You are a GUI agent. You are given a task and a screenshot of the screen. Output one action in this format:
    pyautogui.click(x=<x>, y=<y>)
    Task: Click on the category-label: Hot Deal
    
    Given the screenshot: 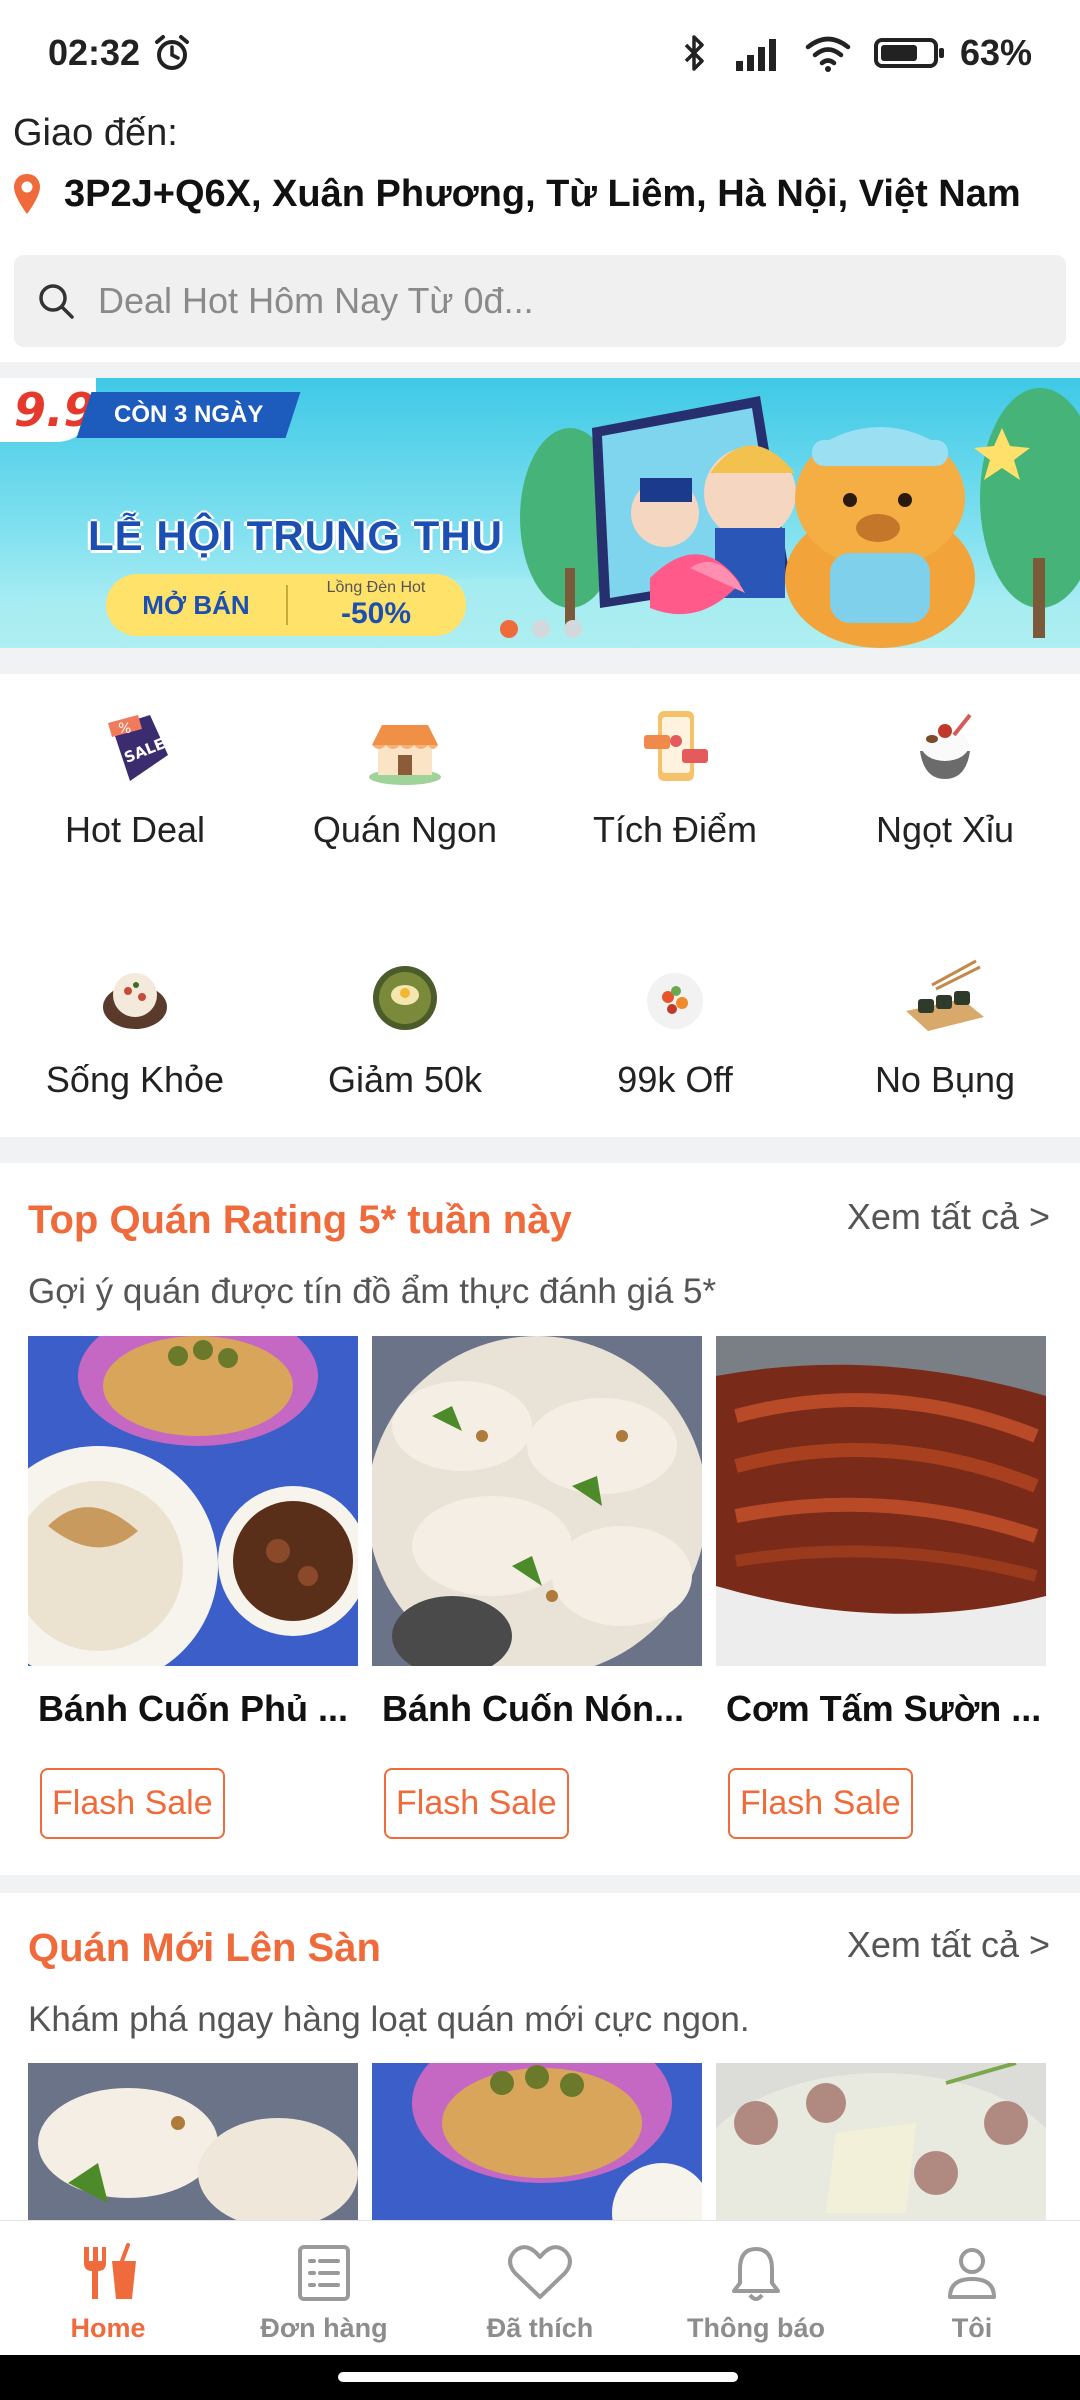 What is the action you would take?
    pyautogui.click(x=135, y=829)
    